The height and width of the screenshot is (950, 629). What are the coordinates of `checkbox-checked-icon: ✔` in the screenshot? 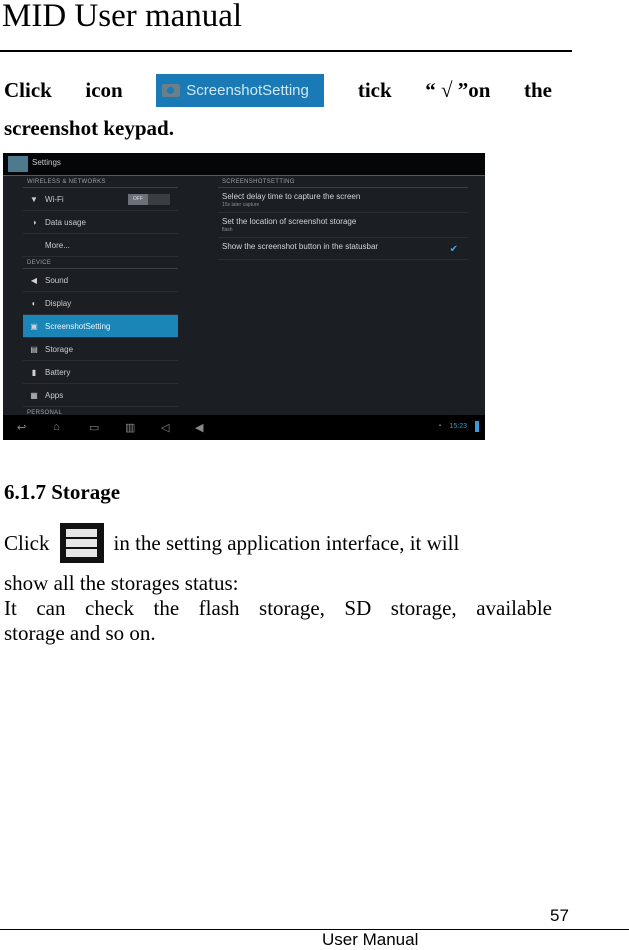 It's located at (454, 249).